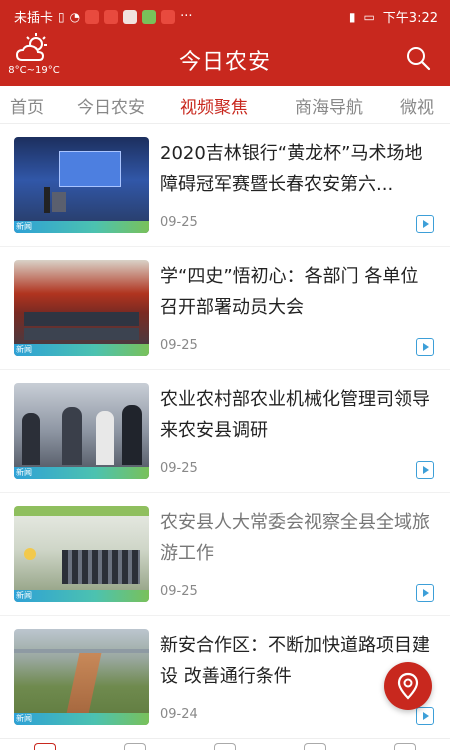 The width and height of the screenshot is (450, 750). Describe the element at coordinates (179, 714) in the screenshot. I see `article-date: 09-24` at that location.